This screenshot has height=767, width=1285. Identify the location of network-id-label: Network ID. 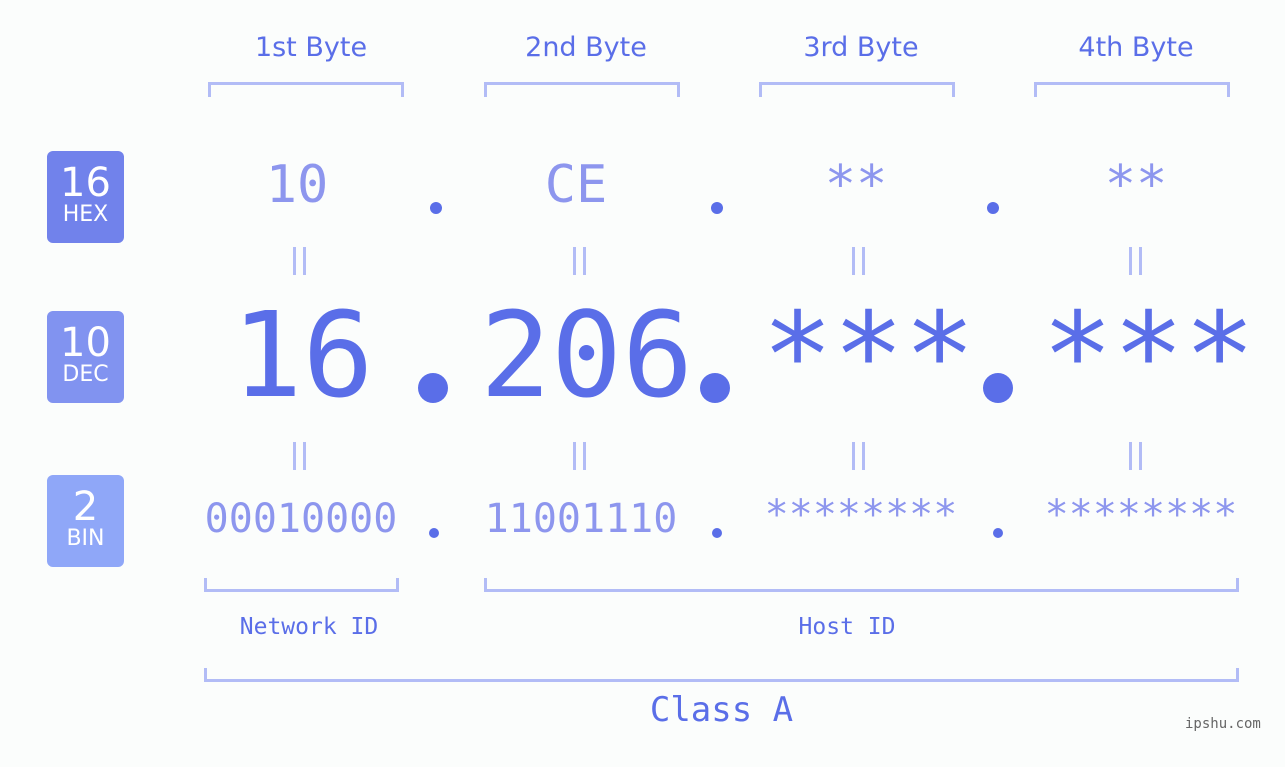
(309, 627).